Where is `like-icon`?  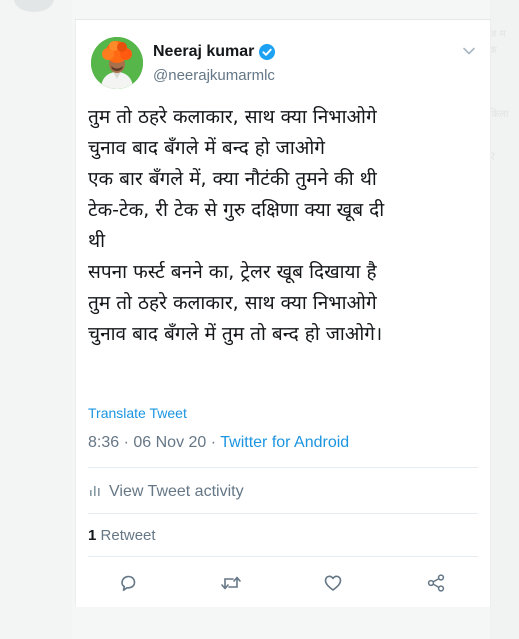 like-icon is located at coordinates (333, 583).